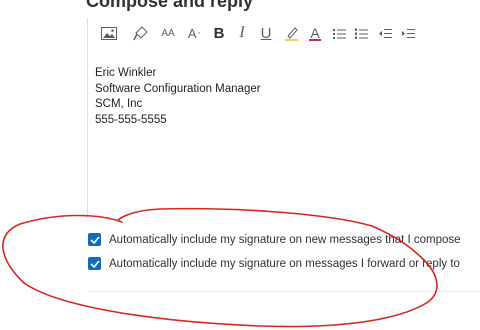  I want to click on section-divider, so click(284, 291).